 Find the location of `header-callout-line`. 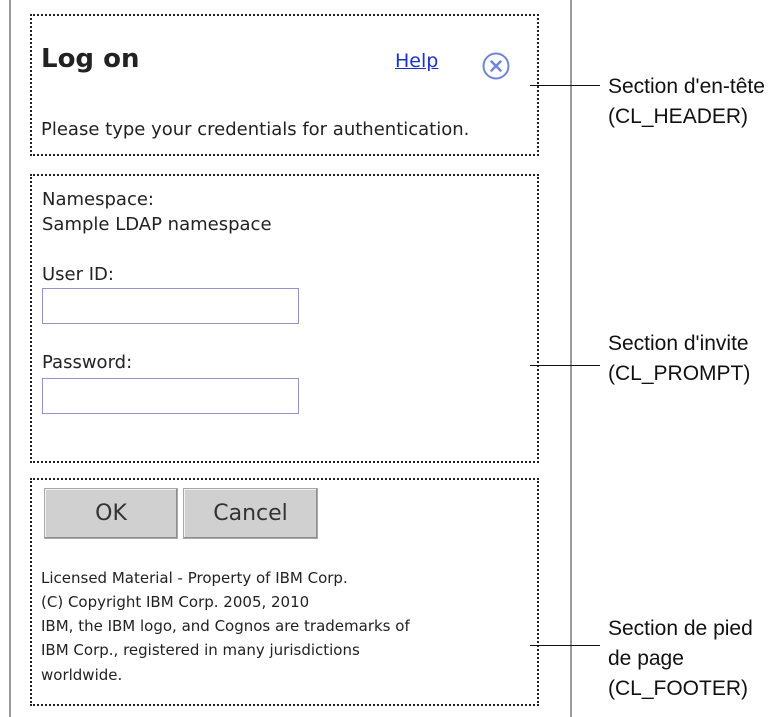

header-callout-line is located at coordinates (565, 85).